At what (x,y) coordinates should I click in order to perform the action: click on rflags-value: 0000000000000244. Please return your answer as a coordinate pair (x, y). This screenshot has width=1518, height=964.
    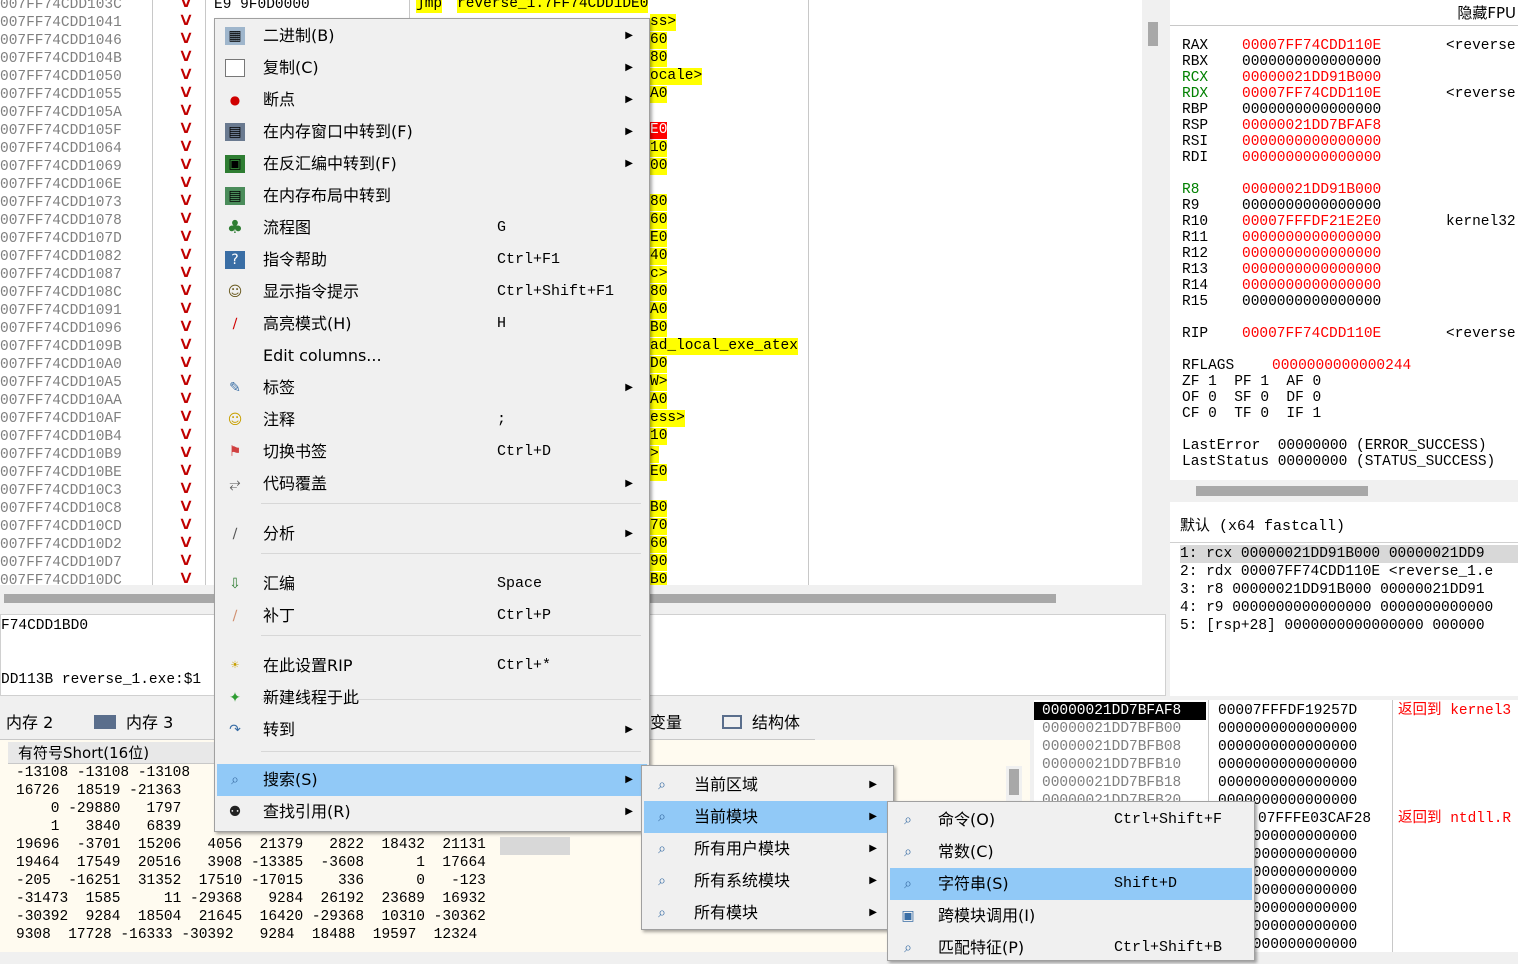
    Looking at the image, I should click on (1341, 366).